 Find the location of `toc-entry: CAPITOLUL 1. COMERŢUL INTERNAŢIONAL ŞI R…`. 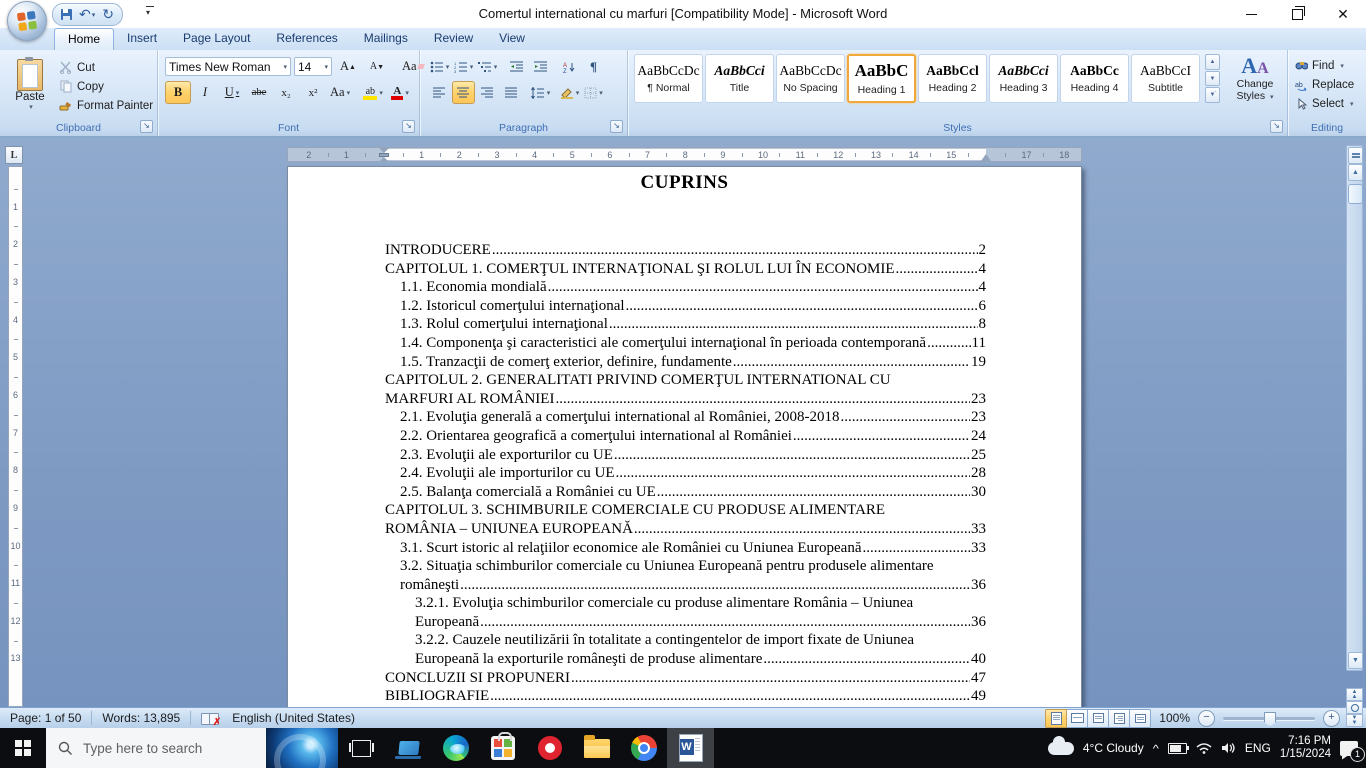

toc-entry: CAPITOLUL 1. COMERŢUL INTERNAŢIONAL ŞI R… is located at coordinates (685, 269).